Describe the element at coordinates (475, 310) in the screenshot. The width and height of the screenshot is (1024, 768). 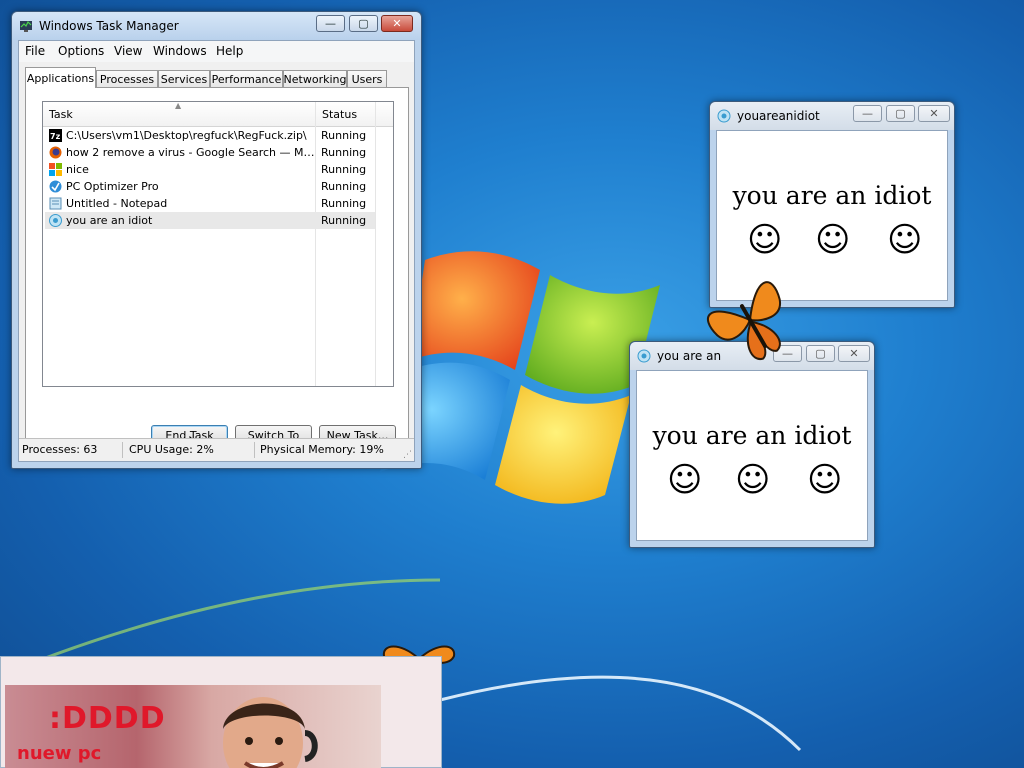
I see `logo-red-pane` at that location.